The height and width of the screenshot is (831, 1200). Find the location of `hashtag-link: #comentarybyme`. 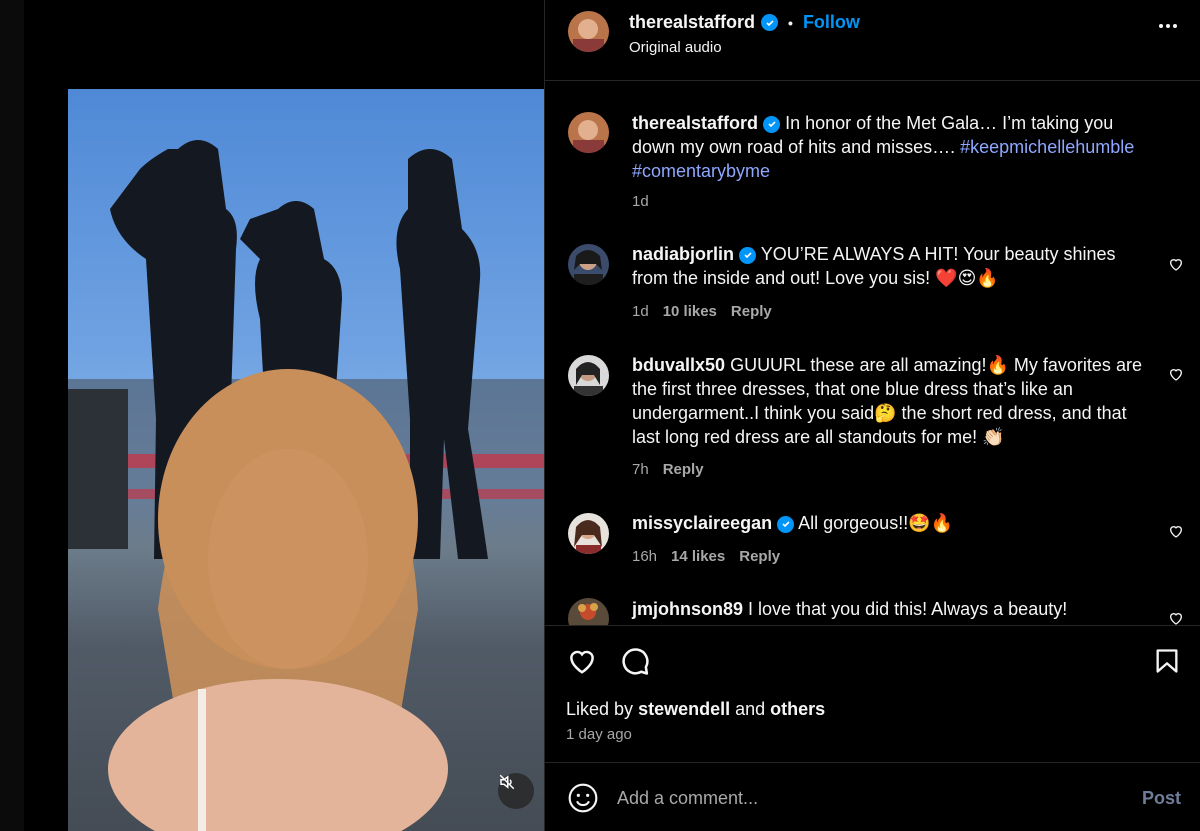

hashtag-link: #comentarybyme is located at coordinates (701, 171).